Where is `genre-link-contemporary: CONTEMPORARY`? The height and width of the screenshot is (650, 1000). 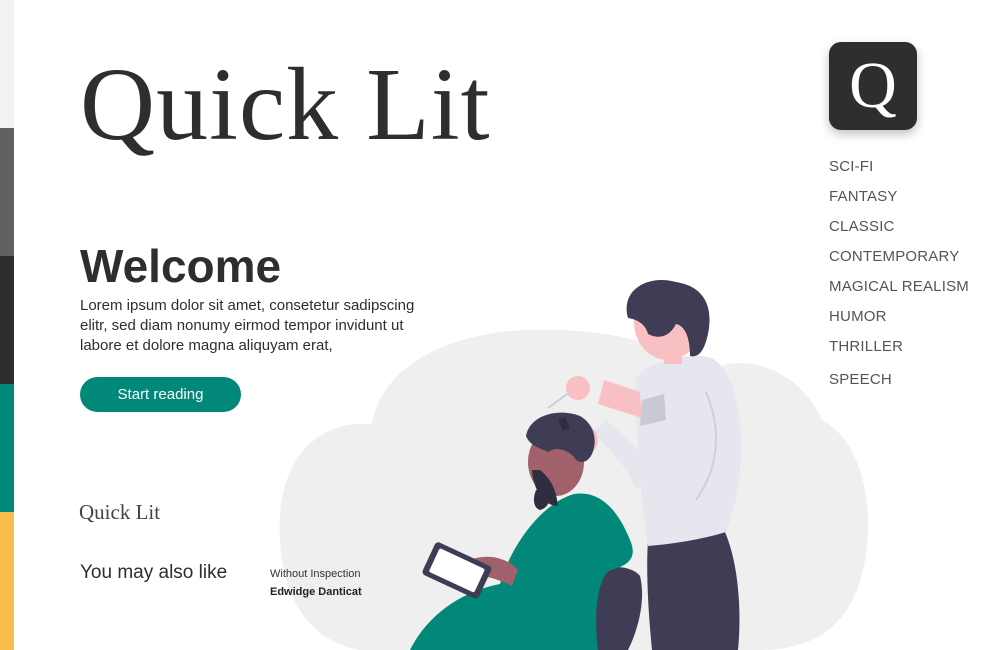 genre-link-contemporary: CONTEMPORARY is located at coordinates (899, 261).